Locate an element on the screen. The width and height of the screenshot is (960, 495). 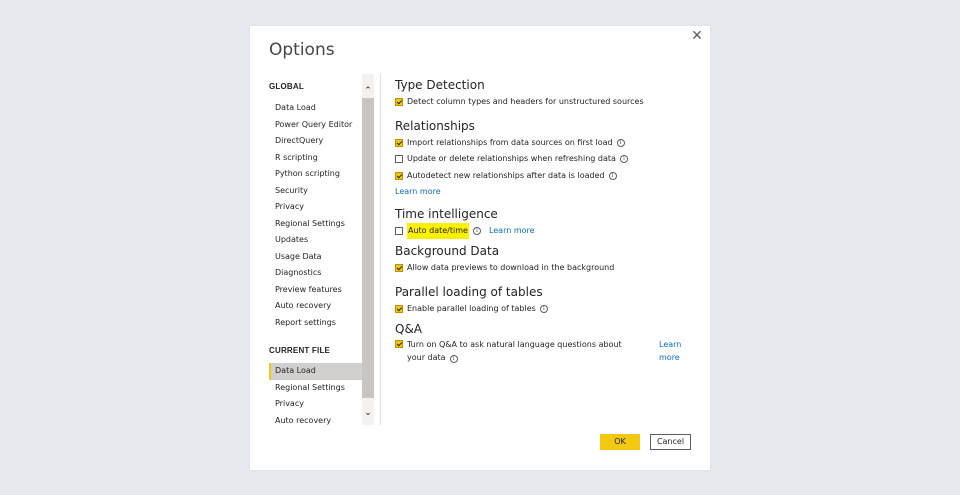
nav-item-preview-features: Preview features is located at coordinates (315, 290).